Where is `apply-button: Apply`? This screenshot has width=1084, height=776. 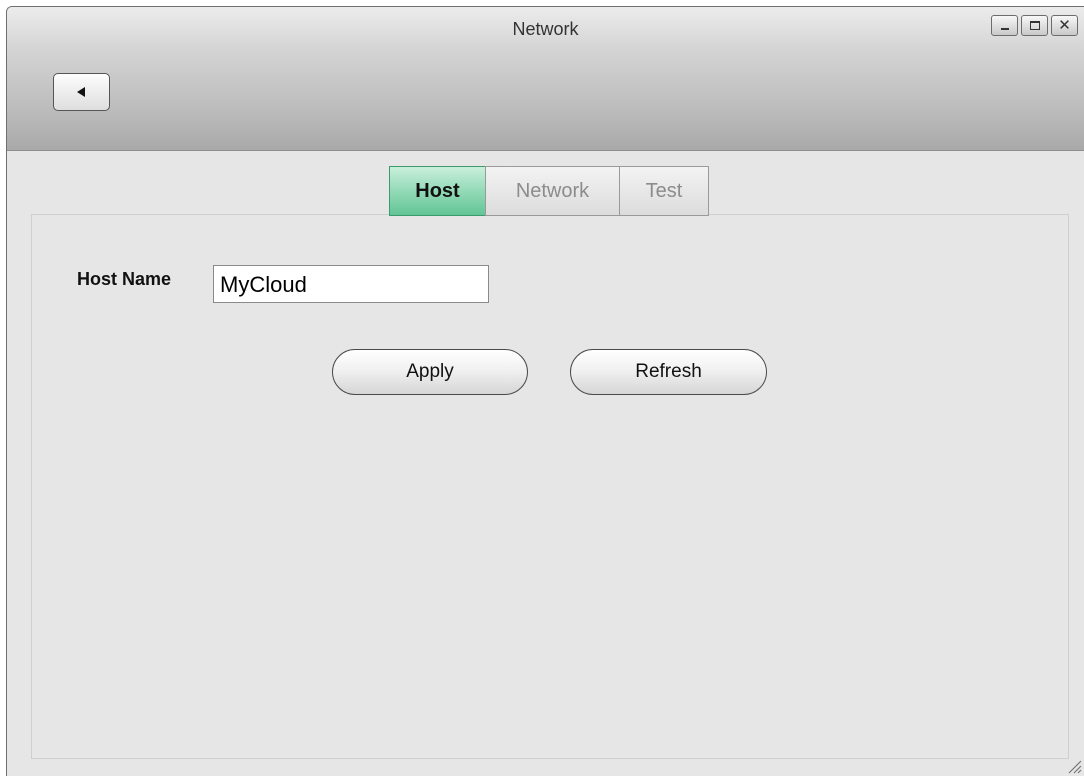 apply-button: Apply is located at coordinates (430, 372).